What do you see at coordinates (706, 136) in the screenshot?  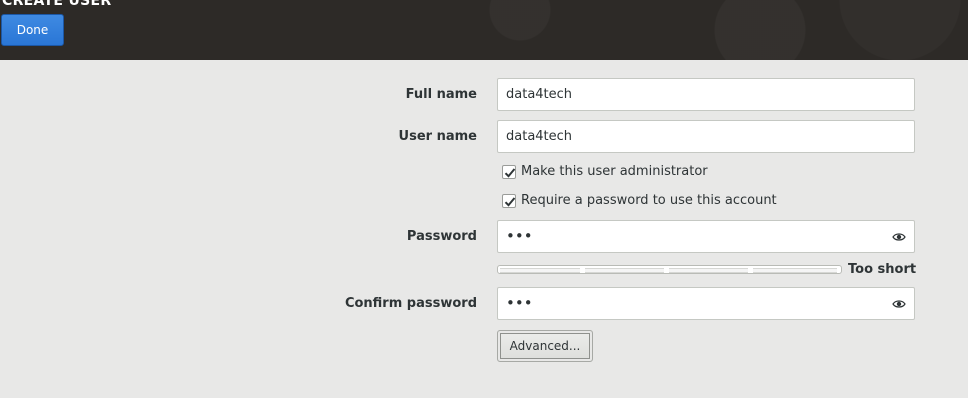 I see `user-name-field: data4tech` at bounding box center [706, 136].